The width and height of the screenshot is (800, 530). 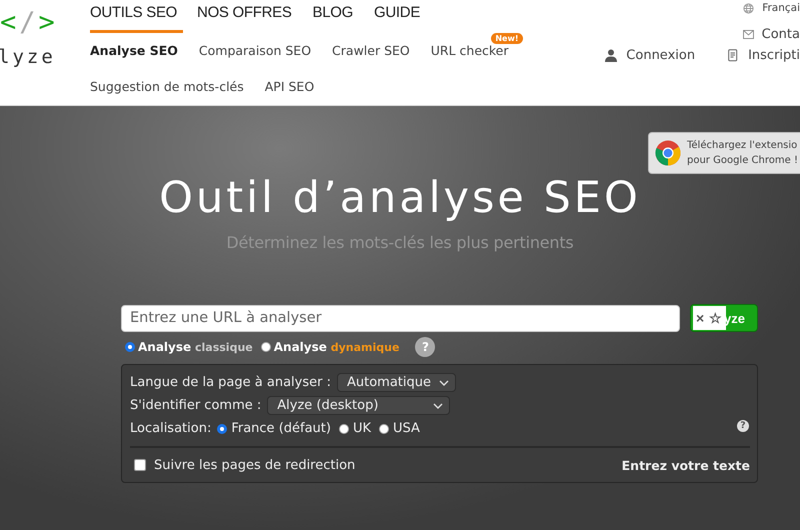 What do you see at coordinates (611, 55) in the screenshot?
I see `user-icon` at bounding box center [611, 55].